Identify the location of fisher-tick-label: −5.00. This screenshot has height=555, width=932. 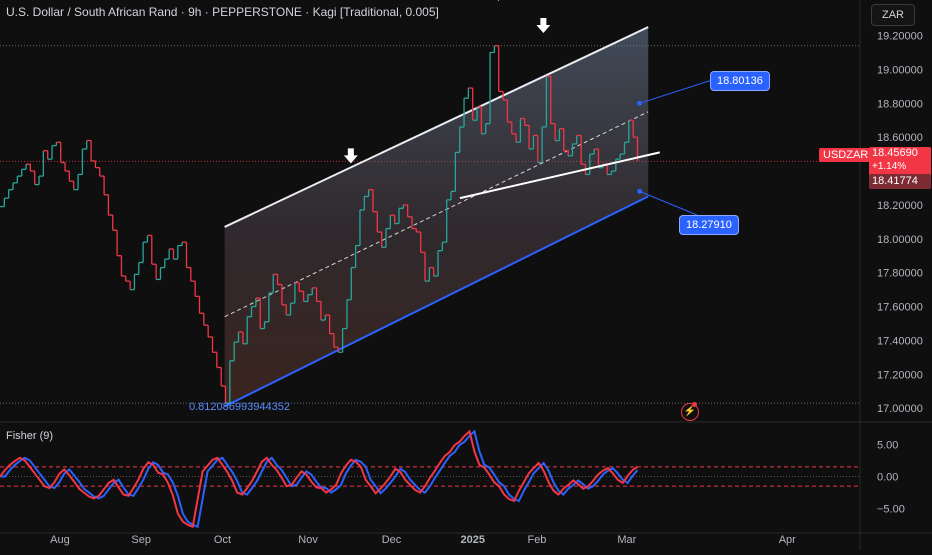
(891, 510).